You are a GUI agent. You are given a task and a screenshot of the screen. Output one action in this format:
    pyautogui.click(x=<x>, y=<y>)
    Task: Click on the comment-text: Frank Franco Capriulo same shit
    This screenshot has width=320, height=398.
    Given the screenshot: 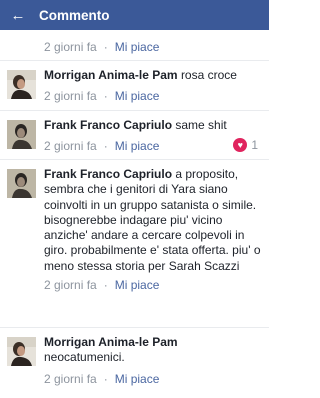 What is the action you would take?
    pyautogui.click(x=154, y=125)
    